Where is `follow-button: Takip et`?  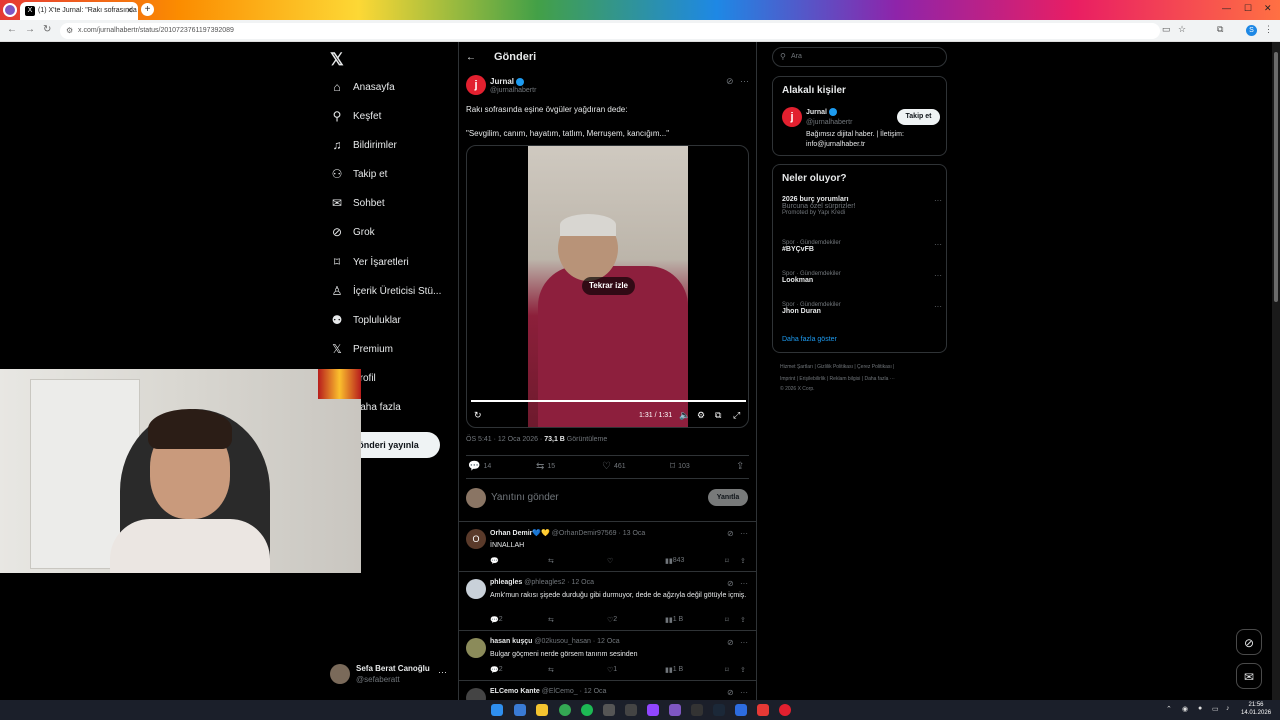 follow-button: Takip et is located at coordinates (918, 117).